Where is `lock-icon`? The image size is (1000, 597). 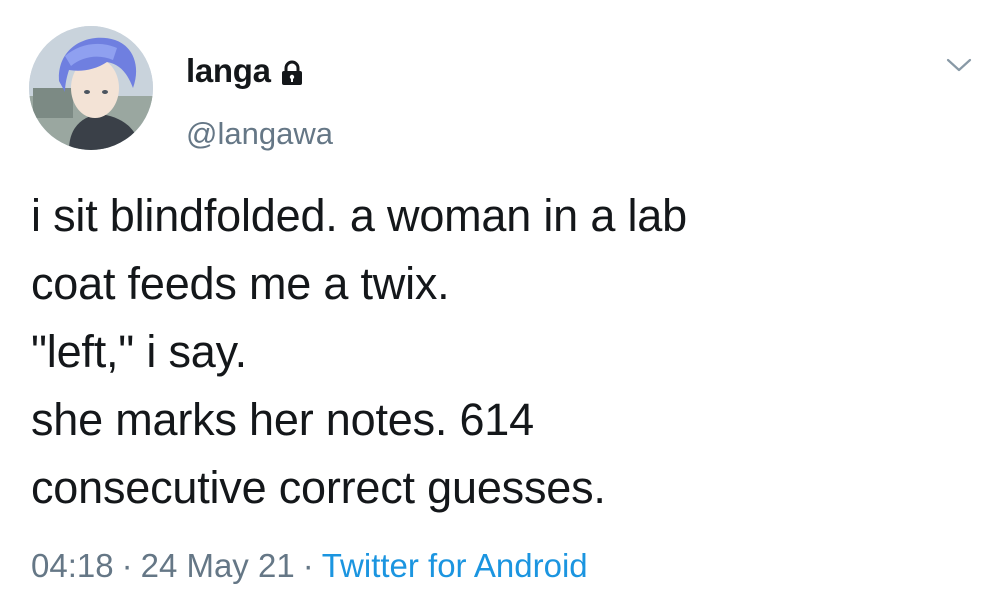
lock-icon is located at coordinates (292, 73).